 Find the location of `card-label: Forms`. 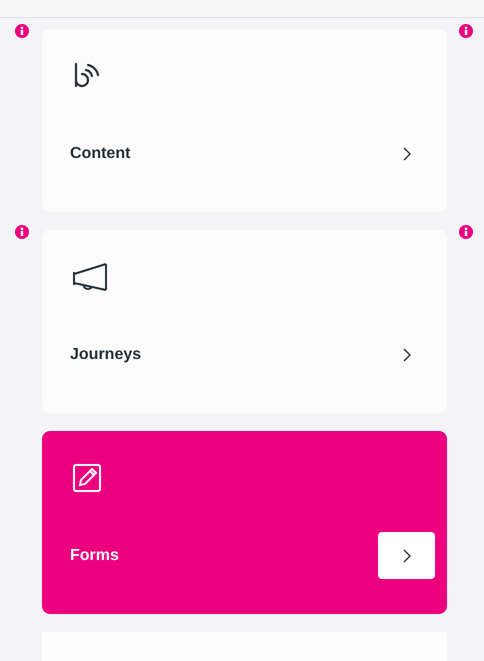

card-label: Forms is located at coordinates (94, 556).